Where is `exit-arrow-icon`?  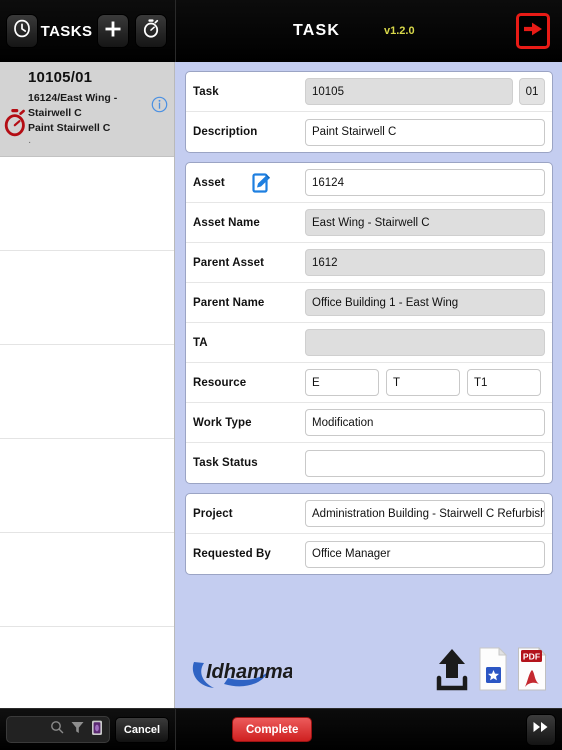 exit-arrow-icon is located at coordinates (533, 31).